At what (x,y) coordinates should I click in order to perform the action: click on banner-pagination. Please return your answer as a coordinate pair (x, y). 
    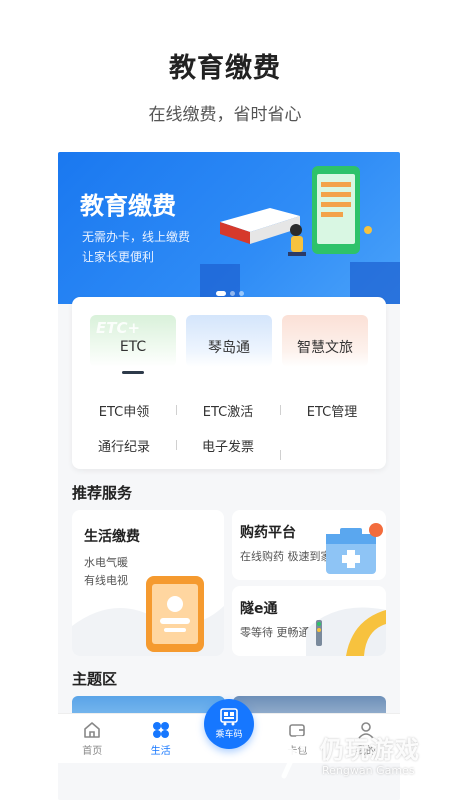
    Looking at the image, I should click on (230, 293).